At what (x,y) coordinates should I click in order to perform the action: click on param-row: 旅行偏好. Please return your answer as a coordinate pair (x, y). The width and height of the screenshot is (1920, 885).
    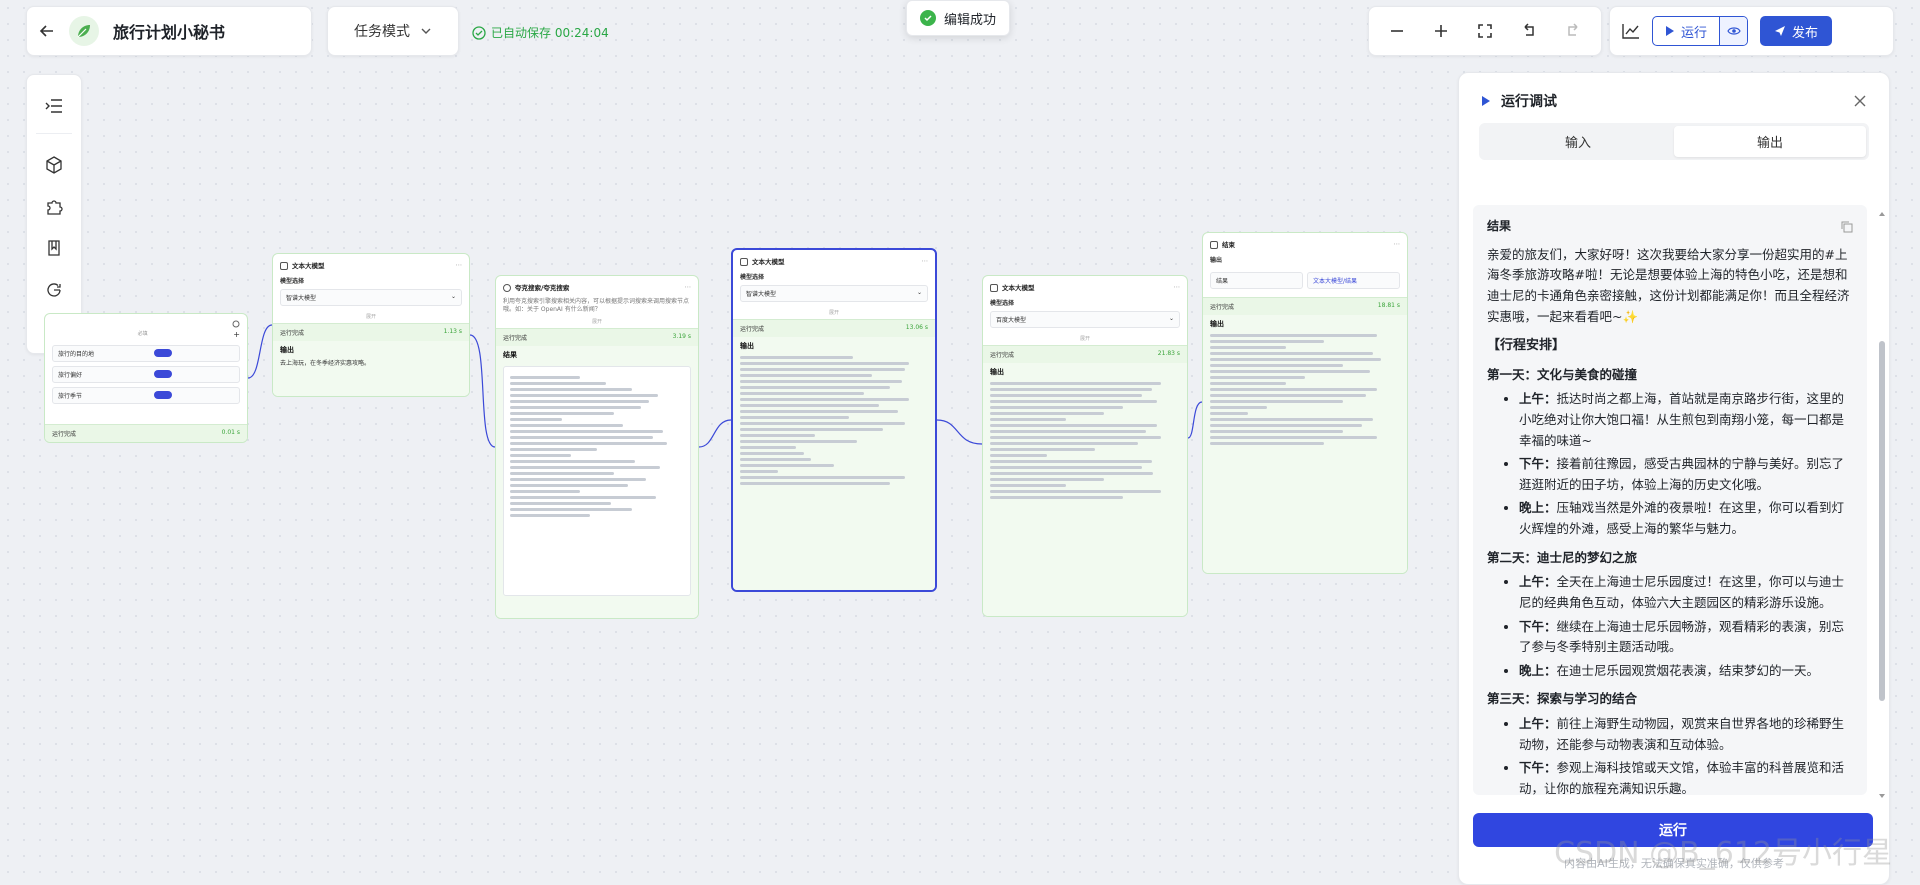
    Looking at the image, I should click on (146, 374).